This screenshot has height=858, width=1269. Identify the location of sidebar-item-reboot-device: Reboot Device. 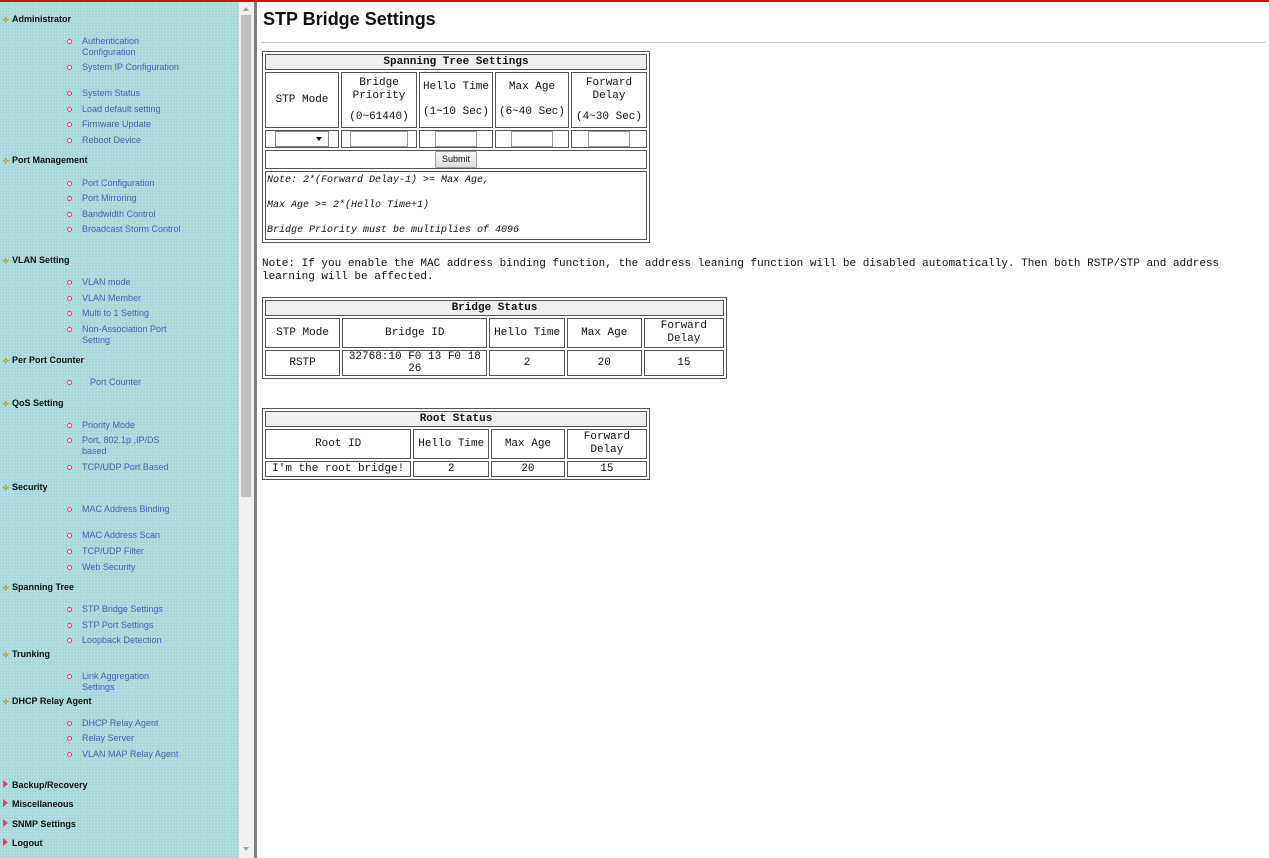
(124, 140).